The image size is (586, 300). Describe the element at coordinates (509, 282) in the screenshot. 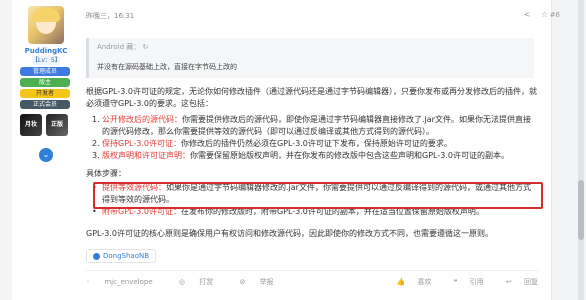

I see `reply-icon: ↩` at that location.